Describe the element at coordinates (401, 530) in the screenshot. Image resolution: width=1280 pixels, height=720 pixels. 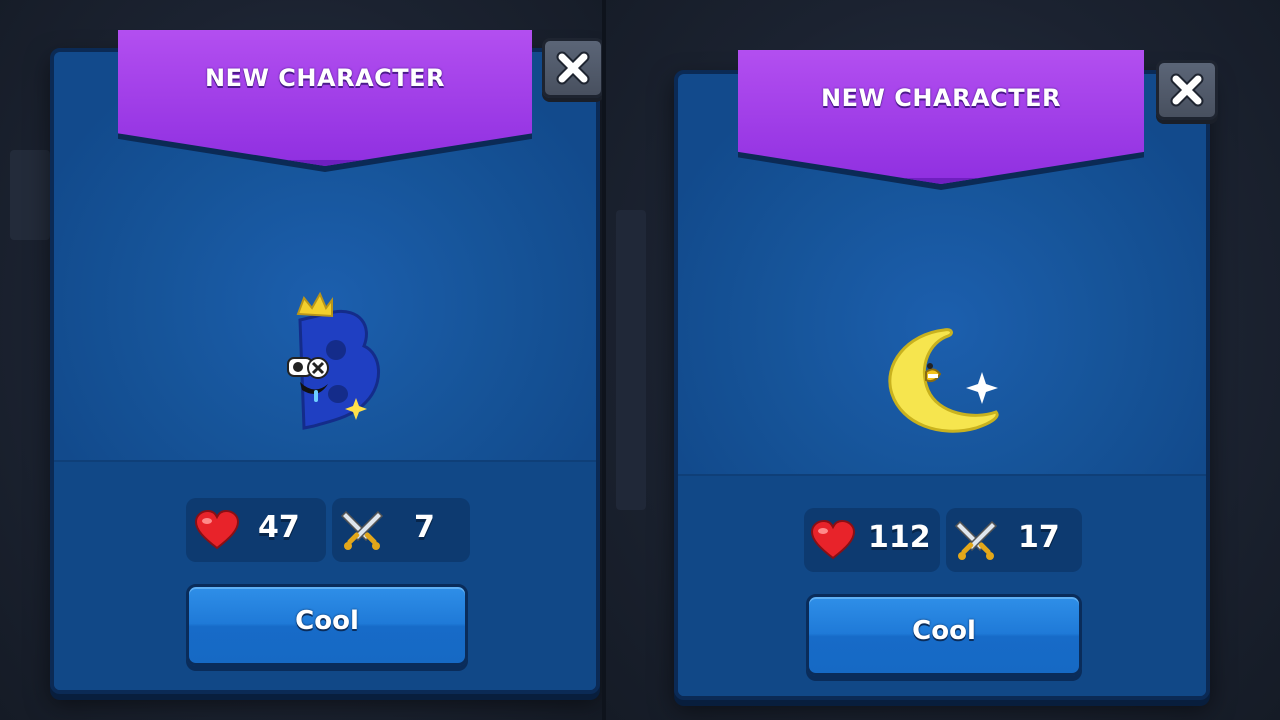
I see `attack-stat: 7` at that location.